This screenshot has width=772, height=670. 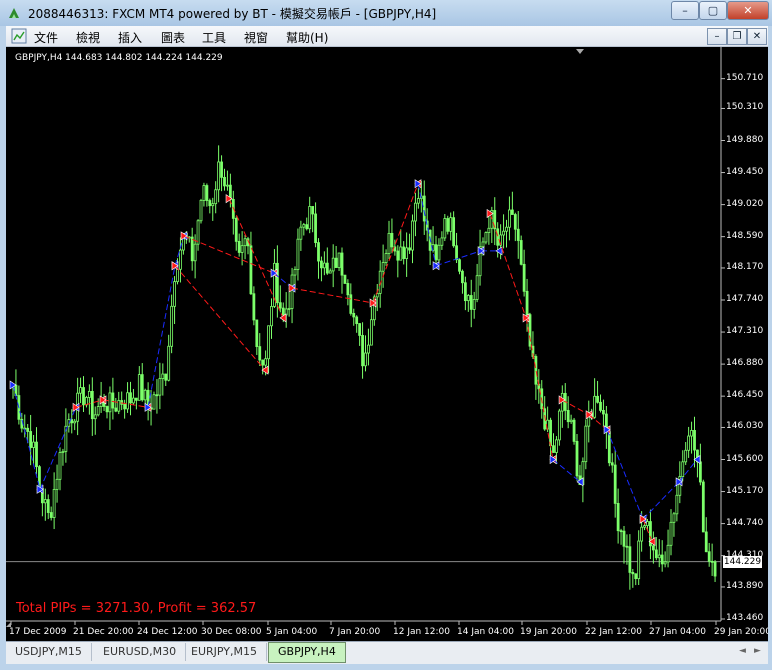 I want to click on price-tick-label: 148.590, so click(x=745, y=235).